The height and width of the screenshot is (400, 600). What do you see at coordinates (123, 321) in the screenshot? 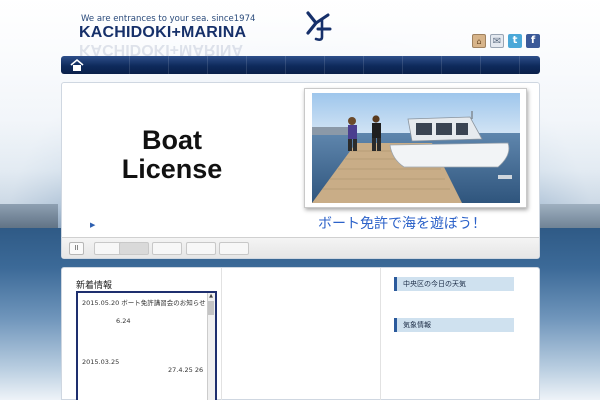
I see `news-item-1-sub: 6.24` at bounding box center [123, 321].